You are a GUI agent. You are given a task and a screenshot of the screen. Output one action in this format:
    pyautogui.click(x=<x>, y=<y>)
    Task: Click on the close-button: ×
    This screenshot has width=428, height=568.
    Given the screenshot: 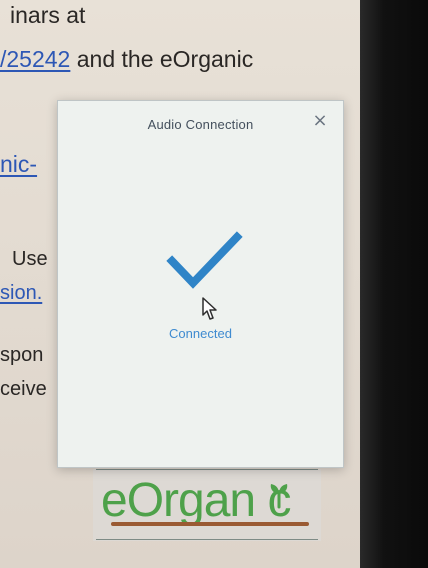 What is the action you would take?
    pyautogui.click(x=320, y=121)
    